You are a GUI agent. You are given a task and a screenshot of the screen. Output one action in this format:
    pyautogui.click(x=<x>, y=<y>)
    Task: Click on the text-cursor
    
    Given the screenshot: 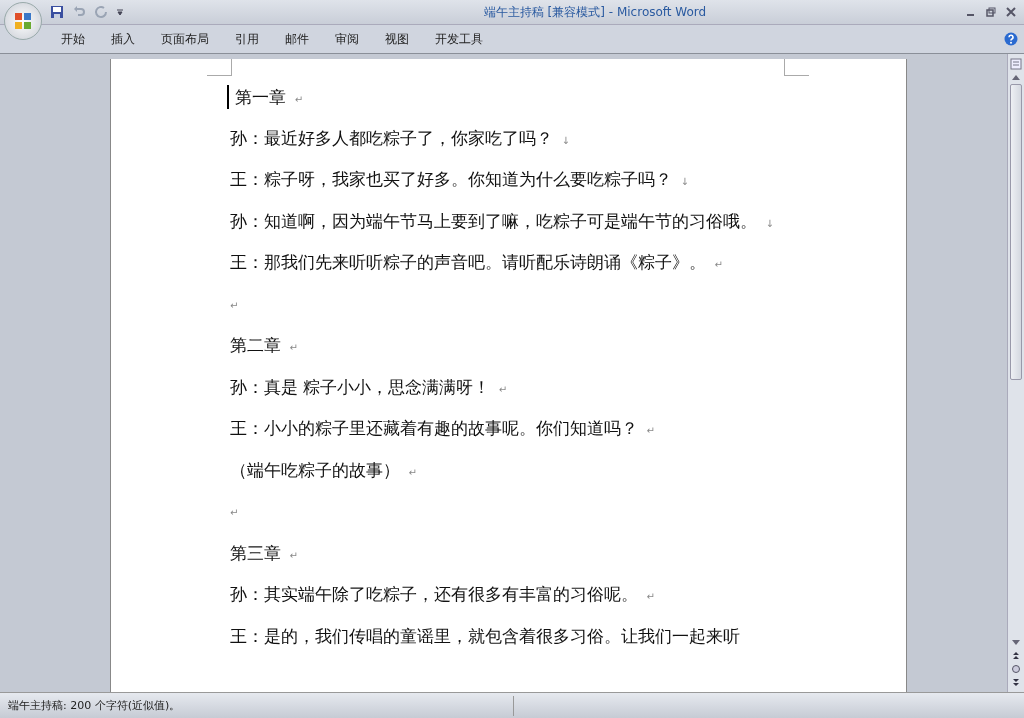 What is the action you would take?
    pyautogui.click(x=228, y=97)
    